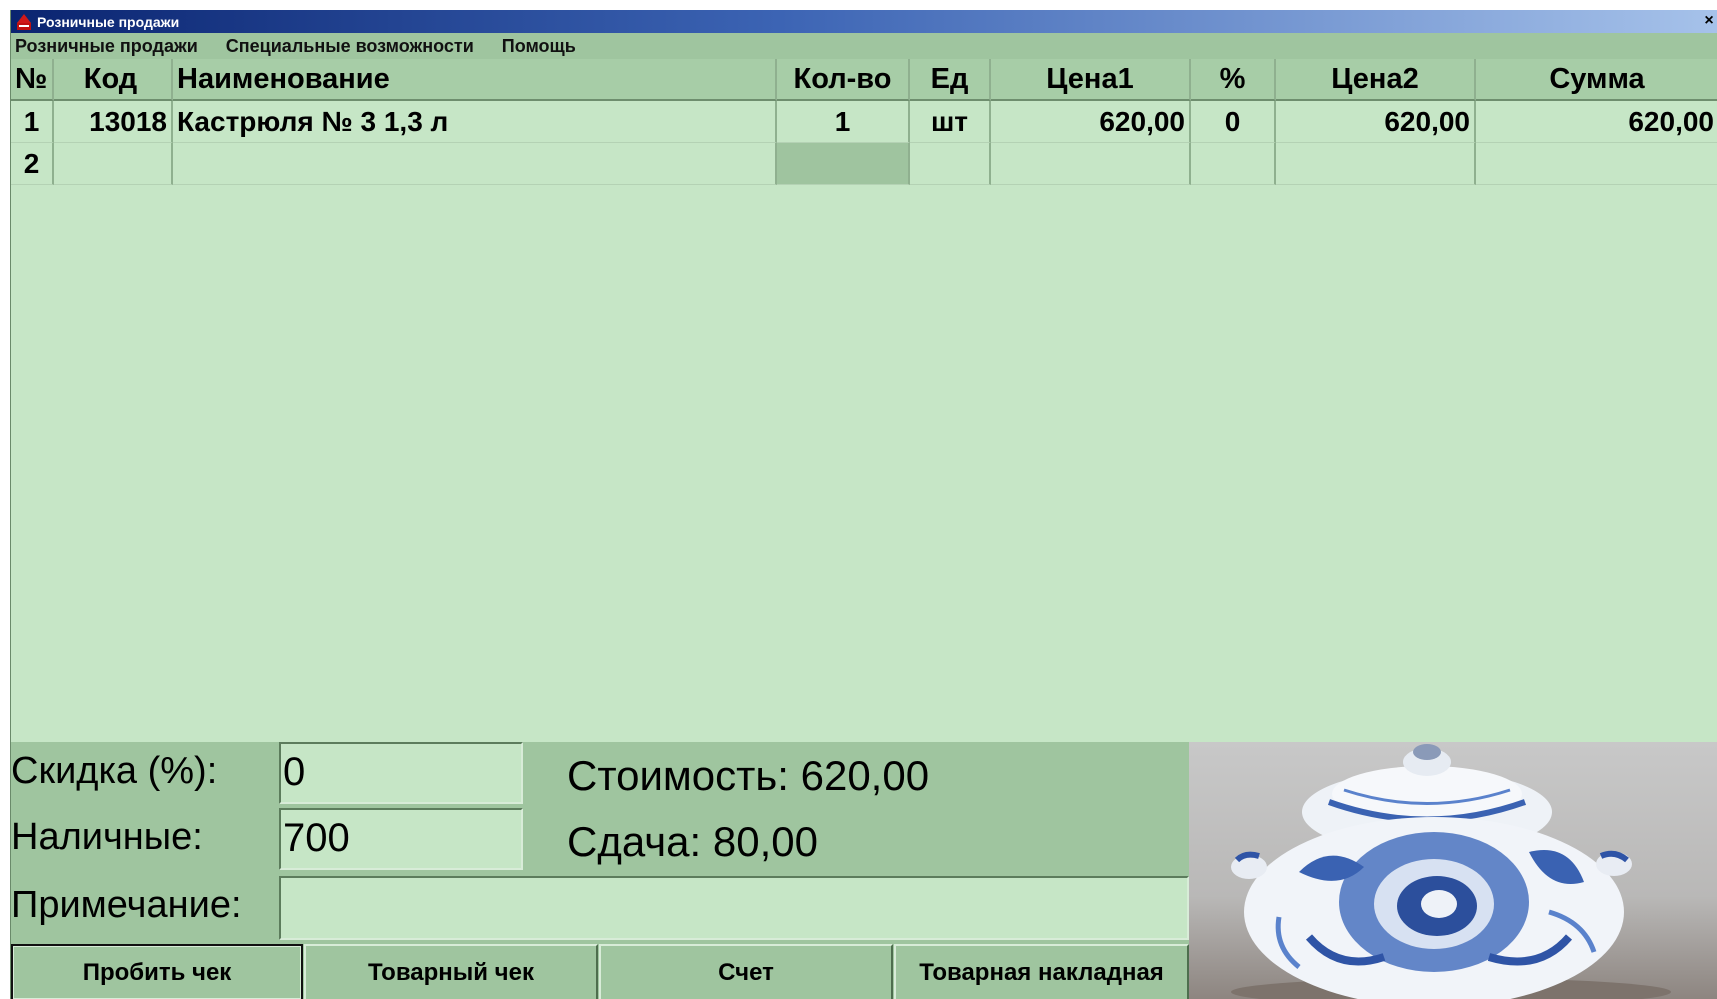  I want to click on cash-register-icon, so click(24, 21).